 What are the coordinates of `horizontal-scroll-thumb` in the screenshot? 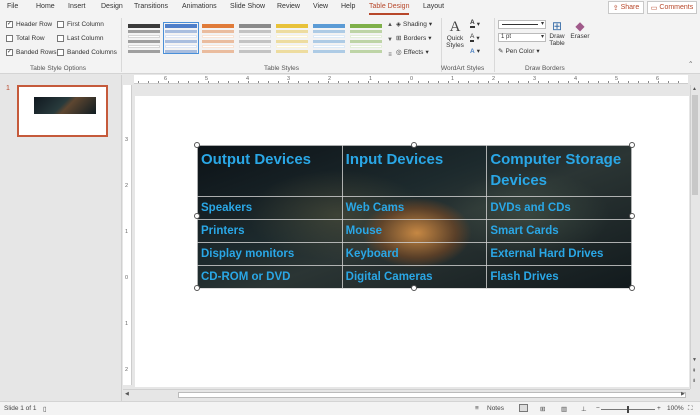 It's located at (432, 395).